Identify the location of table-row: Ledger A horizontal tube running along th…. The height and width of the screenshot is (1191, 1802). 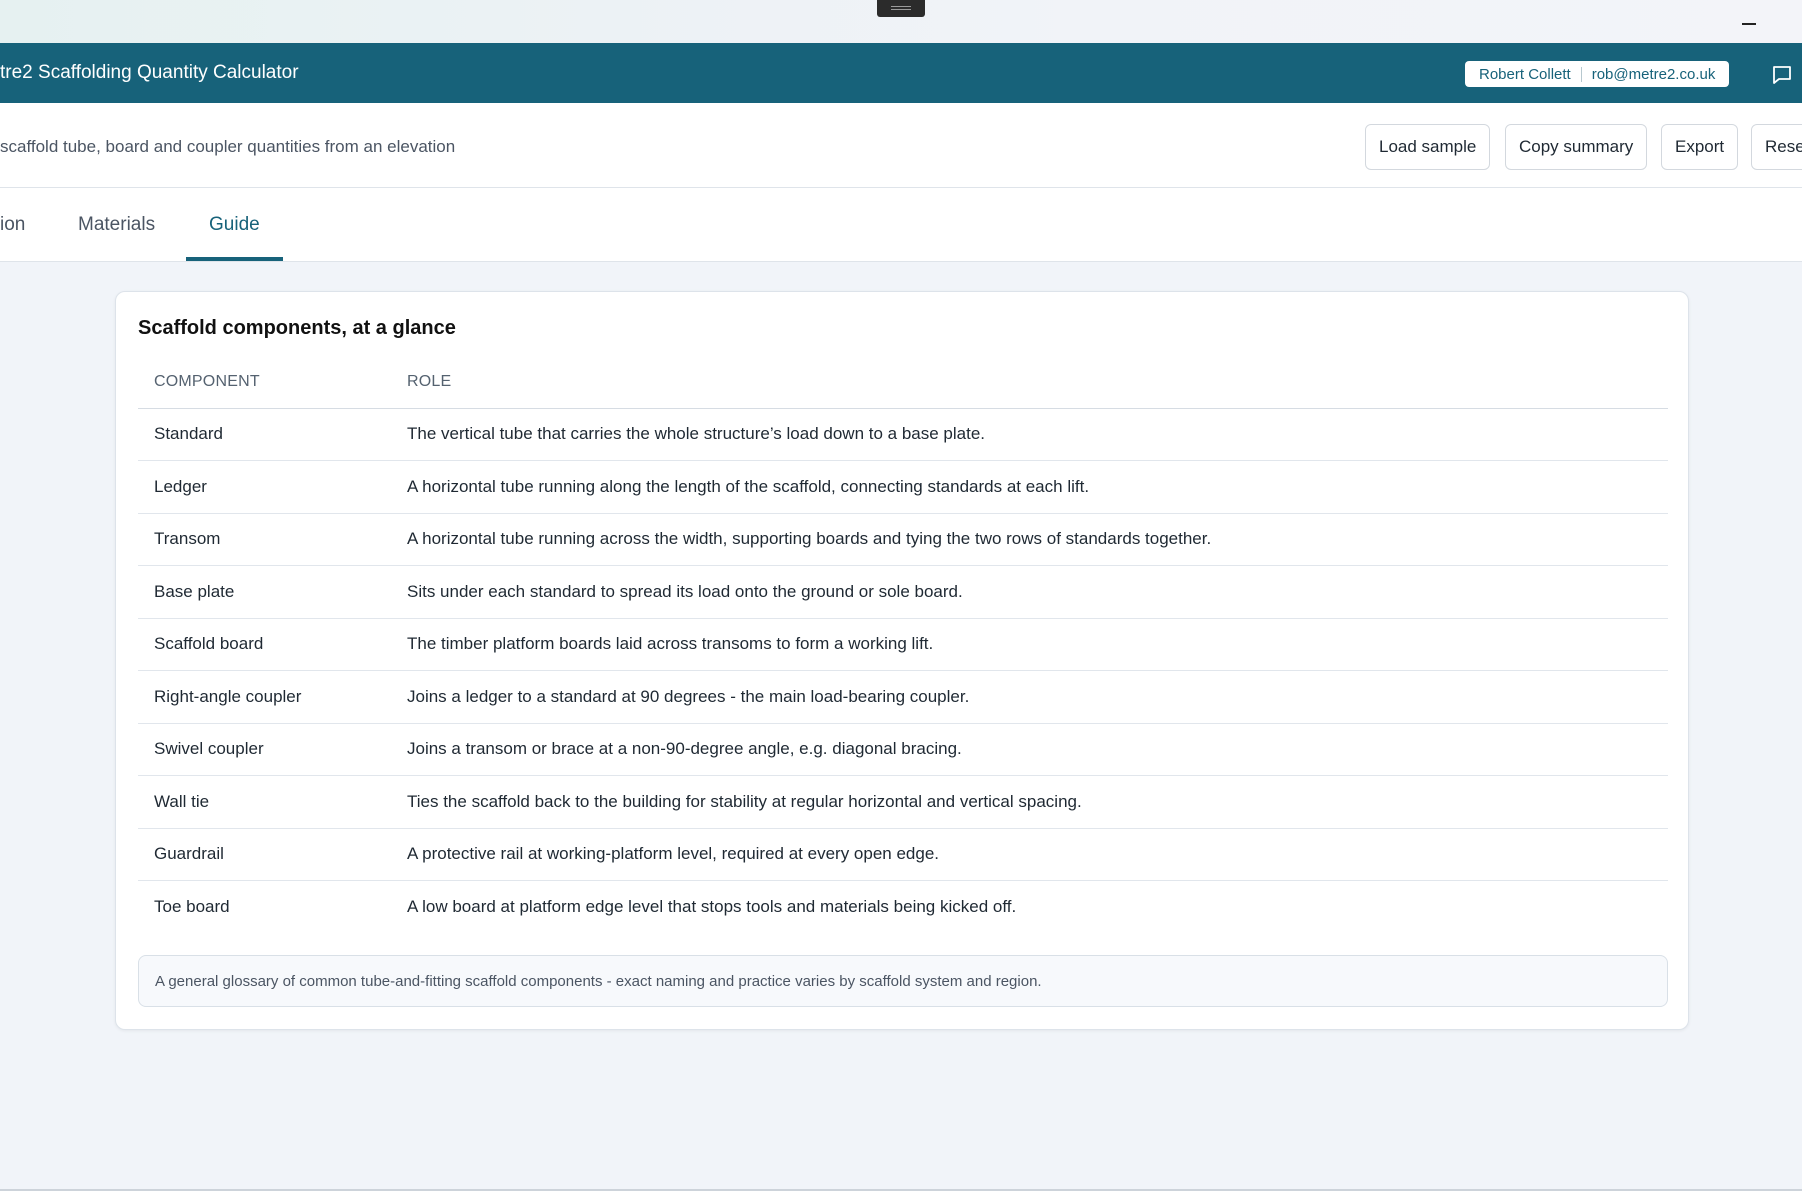
(903, 487).